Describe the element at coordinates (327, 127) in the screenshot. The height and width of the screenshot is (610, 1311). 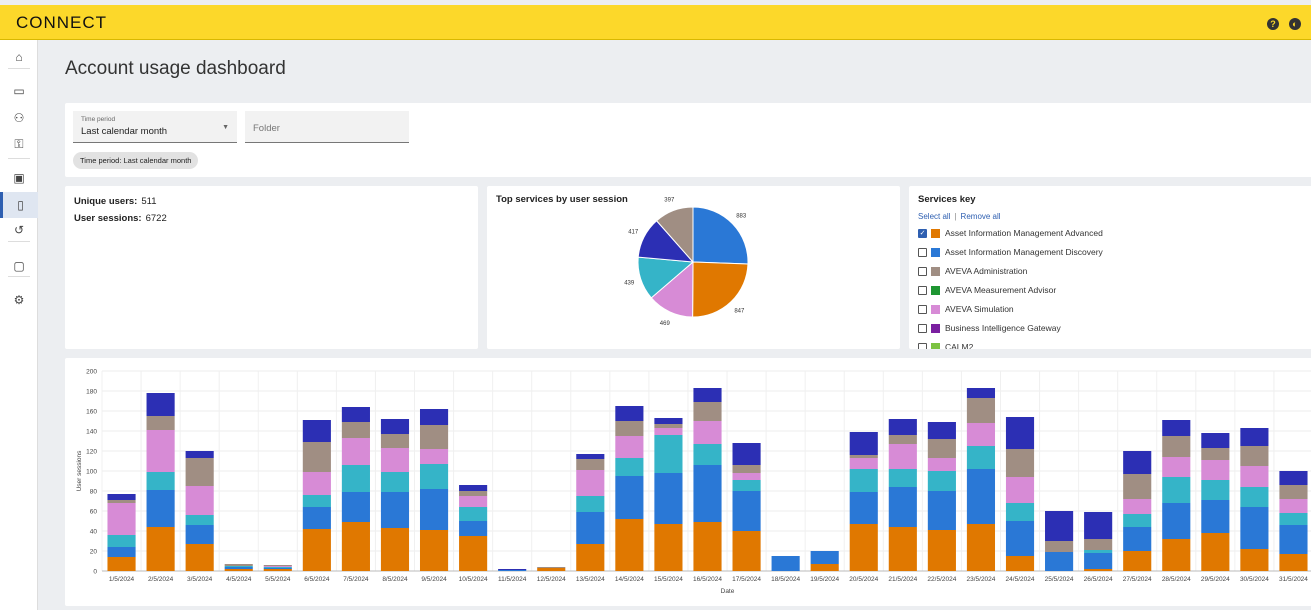
I see `folder-field: Folder` at that location.